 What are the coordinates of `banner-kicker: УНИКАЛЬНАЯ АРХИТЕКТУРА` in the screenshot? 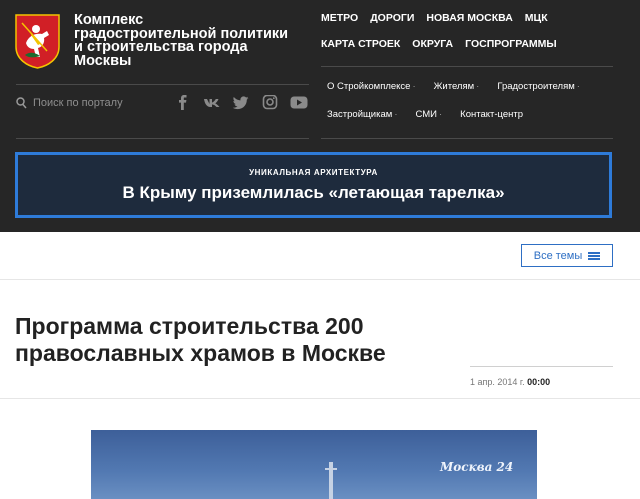 It's located at (313, 172).